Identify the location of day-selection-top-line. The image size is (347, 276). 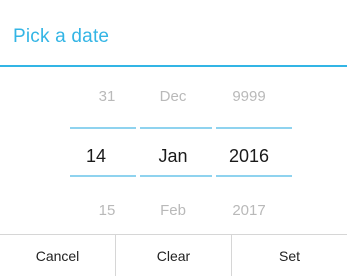
(103, 128).